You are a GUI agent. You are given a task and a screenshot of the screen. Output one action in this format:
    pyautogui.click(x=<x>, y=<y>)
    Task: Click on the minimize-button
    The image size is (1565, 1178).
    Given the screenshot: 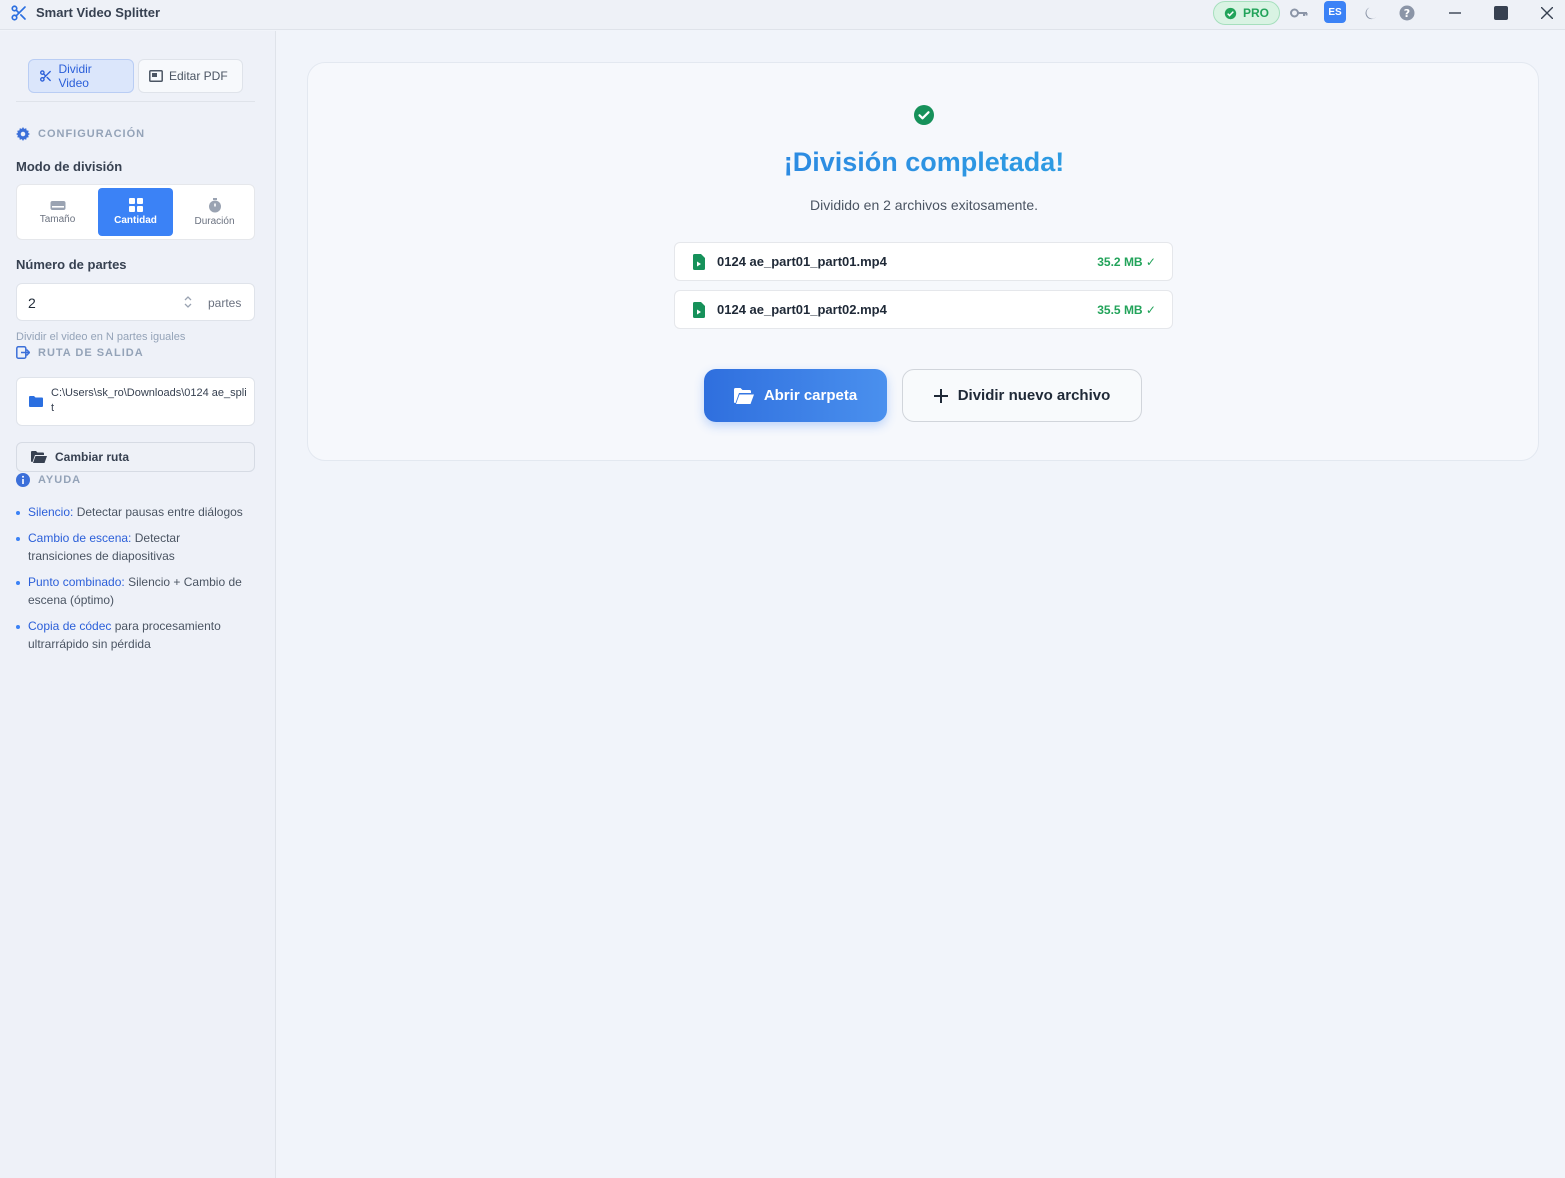 What is the action you would take?
    pyautogui.click(x=1455, y=13)
    